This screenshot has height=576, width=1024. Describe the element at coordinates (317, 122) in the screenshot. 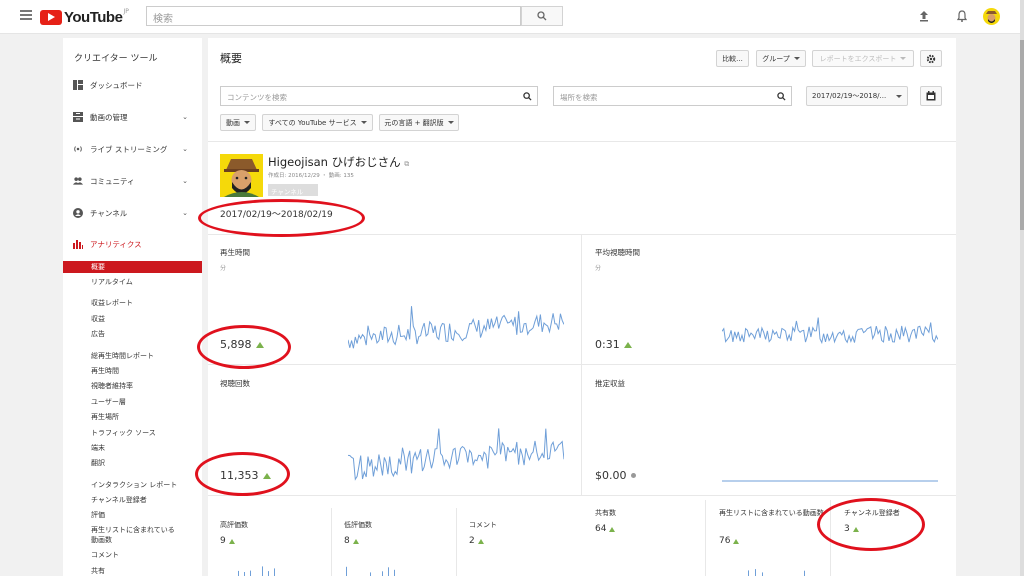

I see `filter-youtube-services-button: すべての YouTube サービス` at that location.